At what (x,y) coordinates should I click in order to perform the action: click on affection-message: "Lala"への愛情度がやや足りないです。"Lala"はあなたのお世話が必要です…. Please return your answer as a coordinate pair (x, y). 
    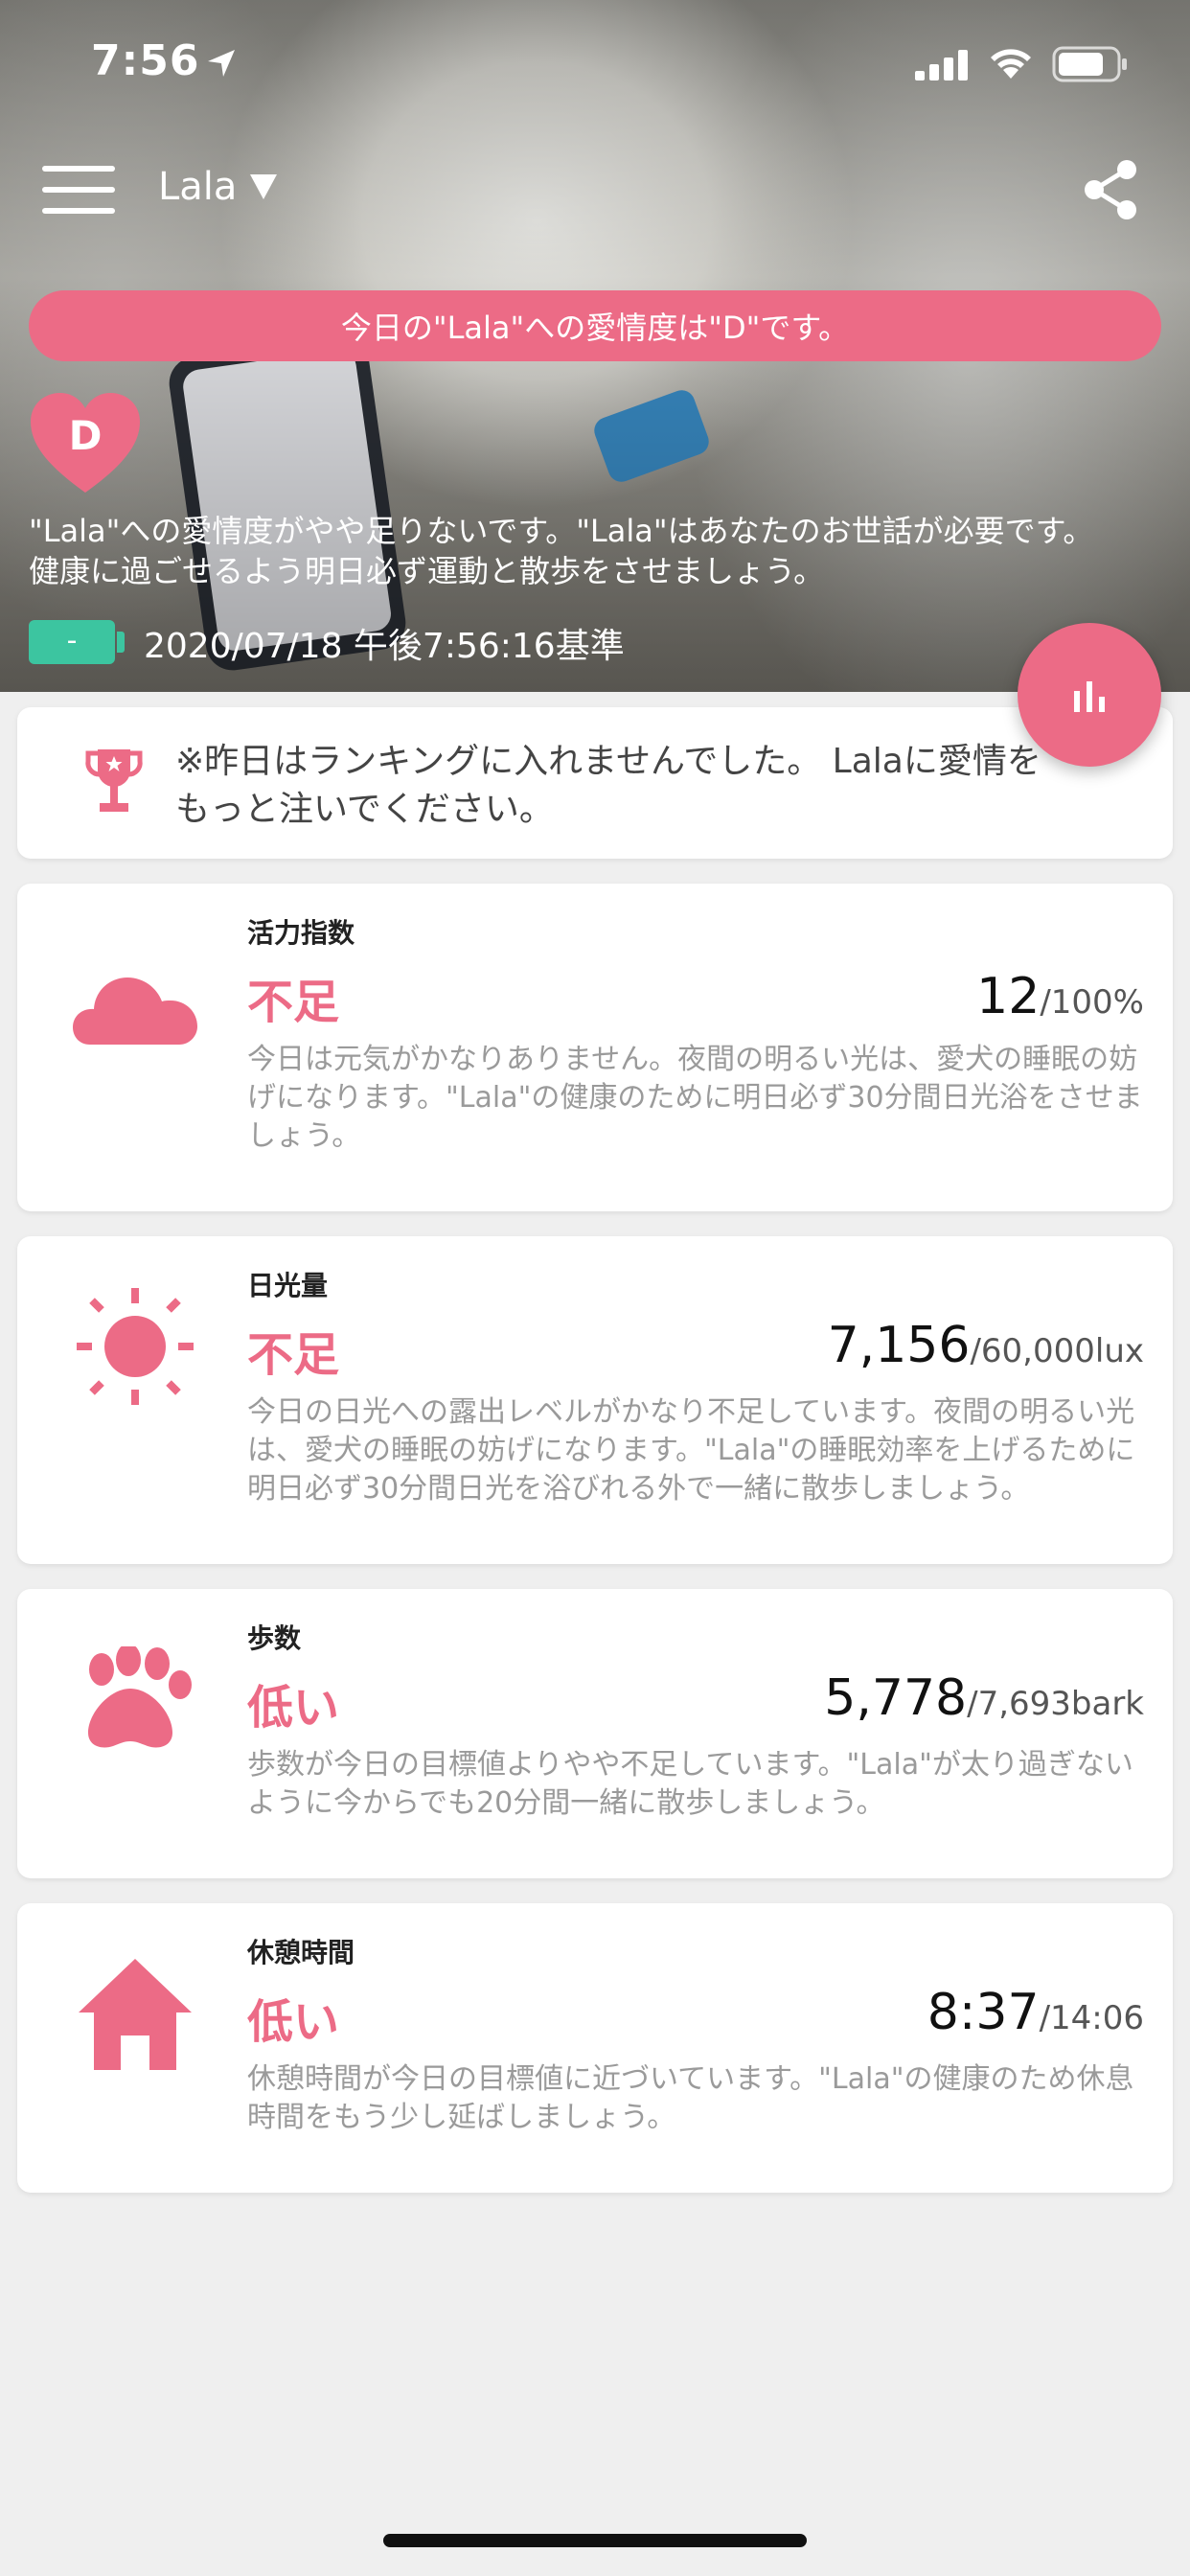
    Looking at the image, I should click on (599, 551).